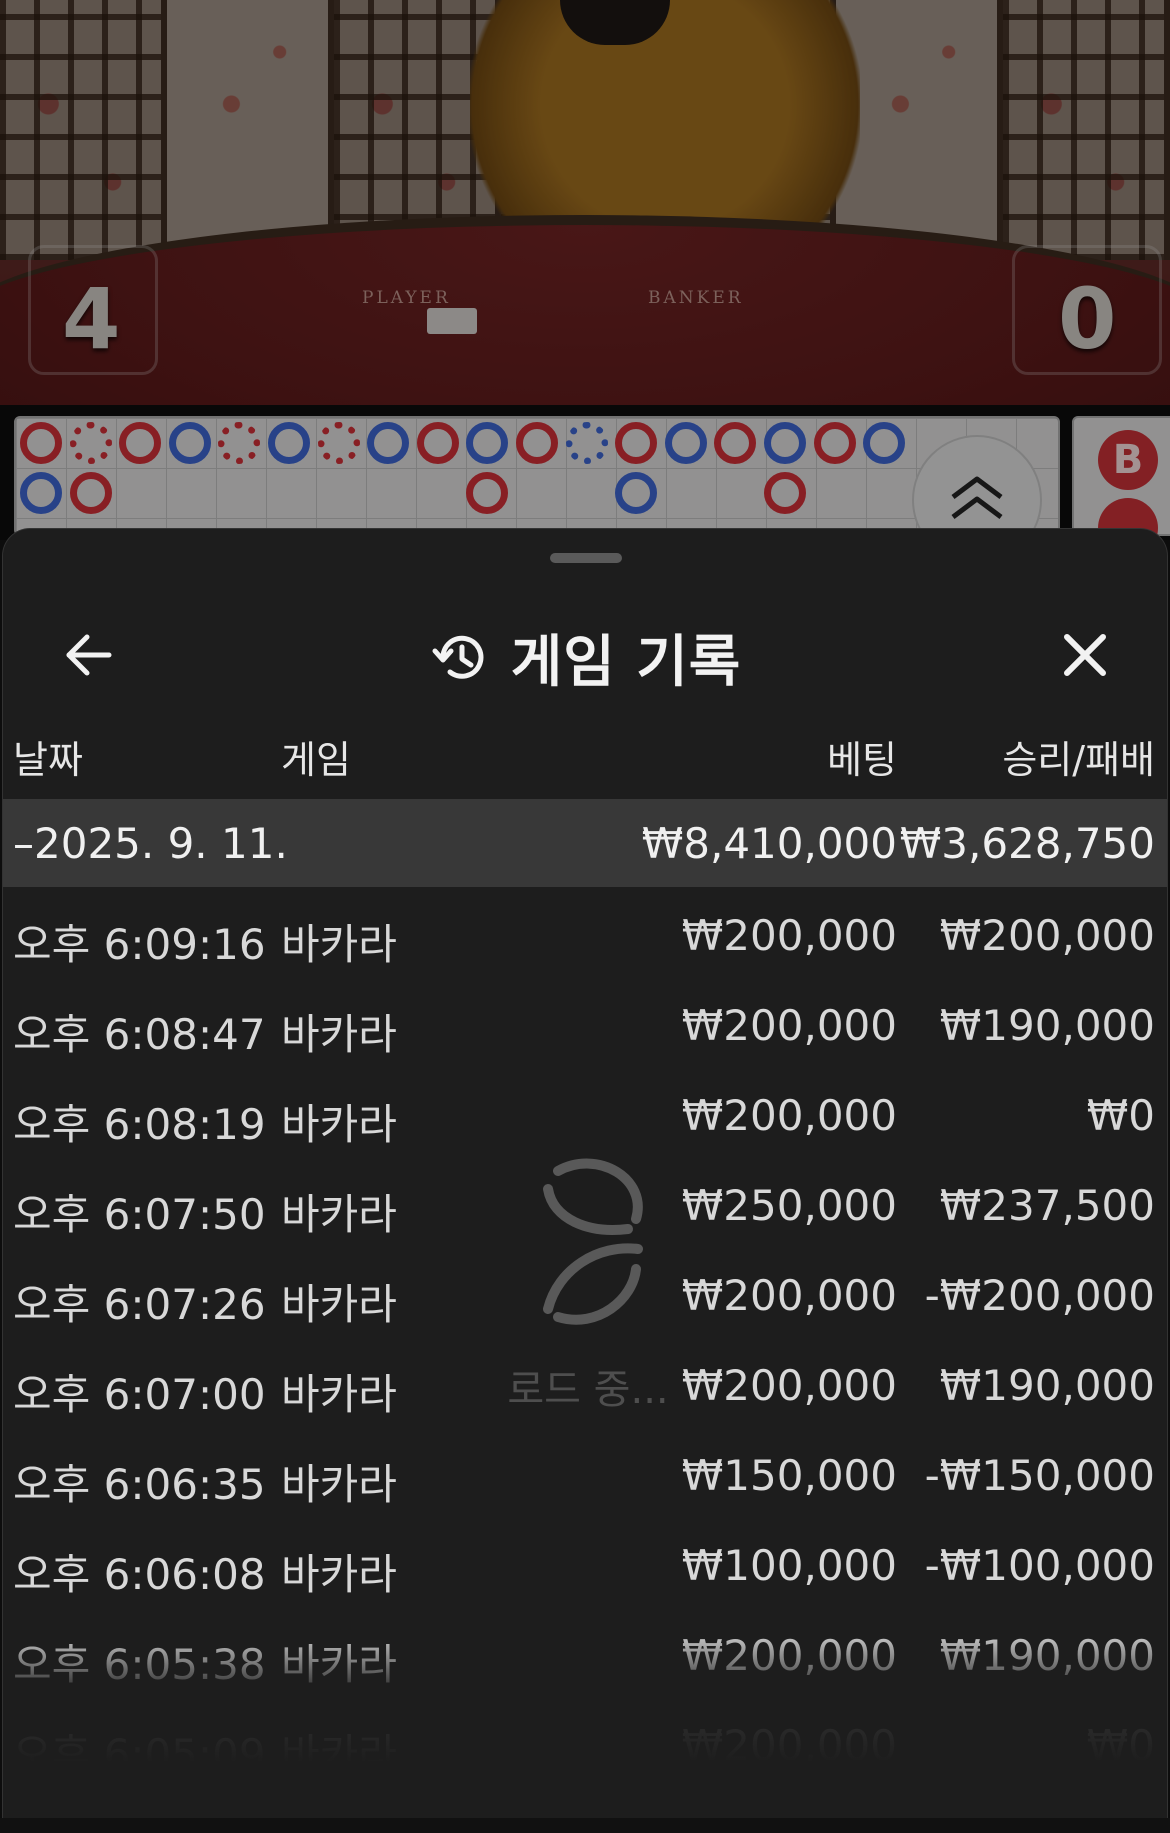 Image resolution: width=1170 pixels, height=1833 pixels. Describe the element at coordinates (452, 321) in the screenshot. I see `table-card` at that location.